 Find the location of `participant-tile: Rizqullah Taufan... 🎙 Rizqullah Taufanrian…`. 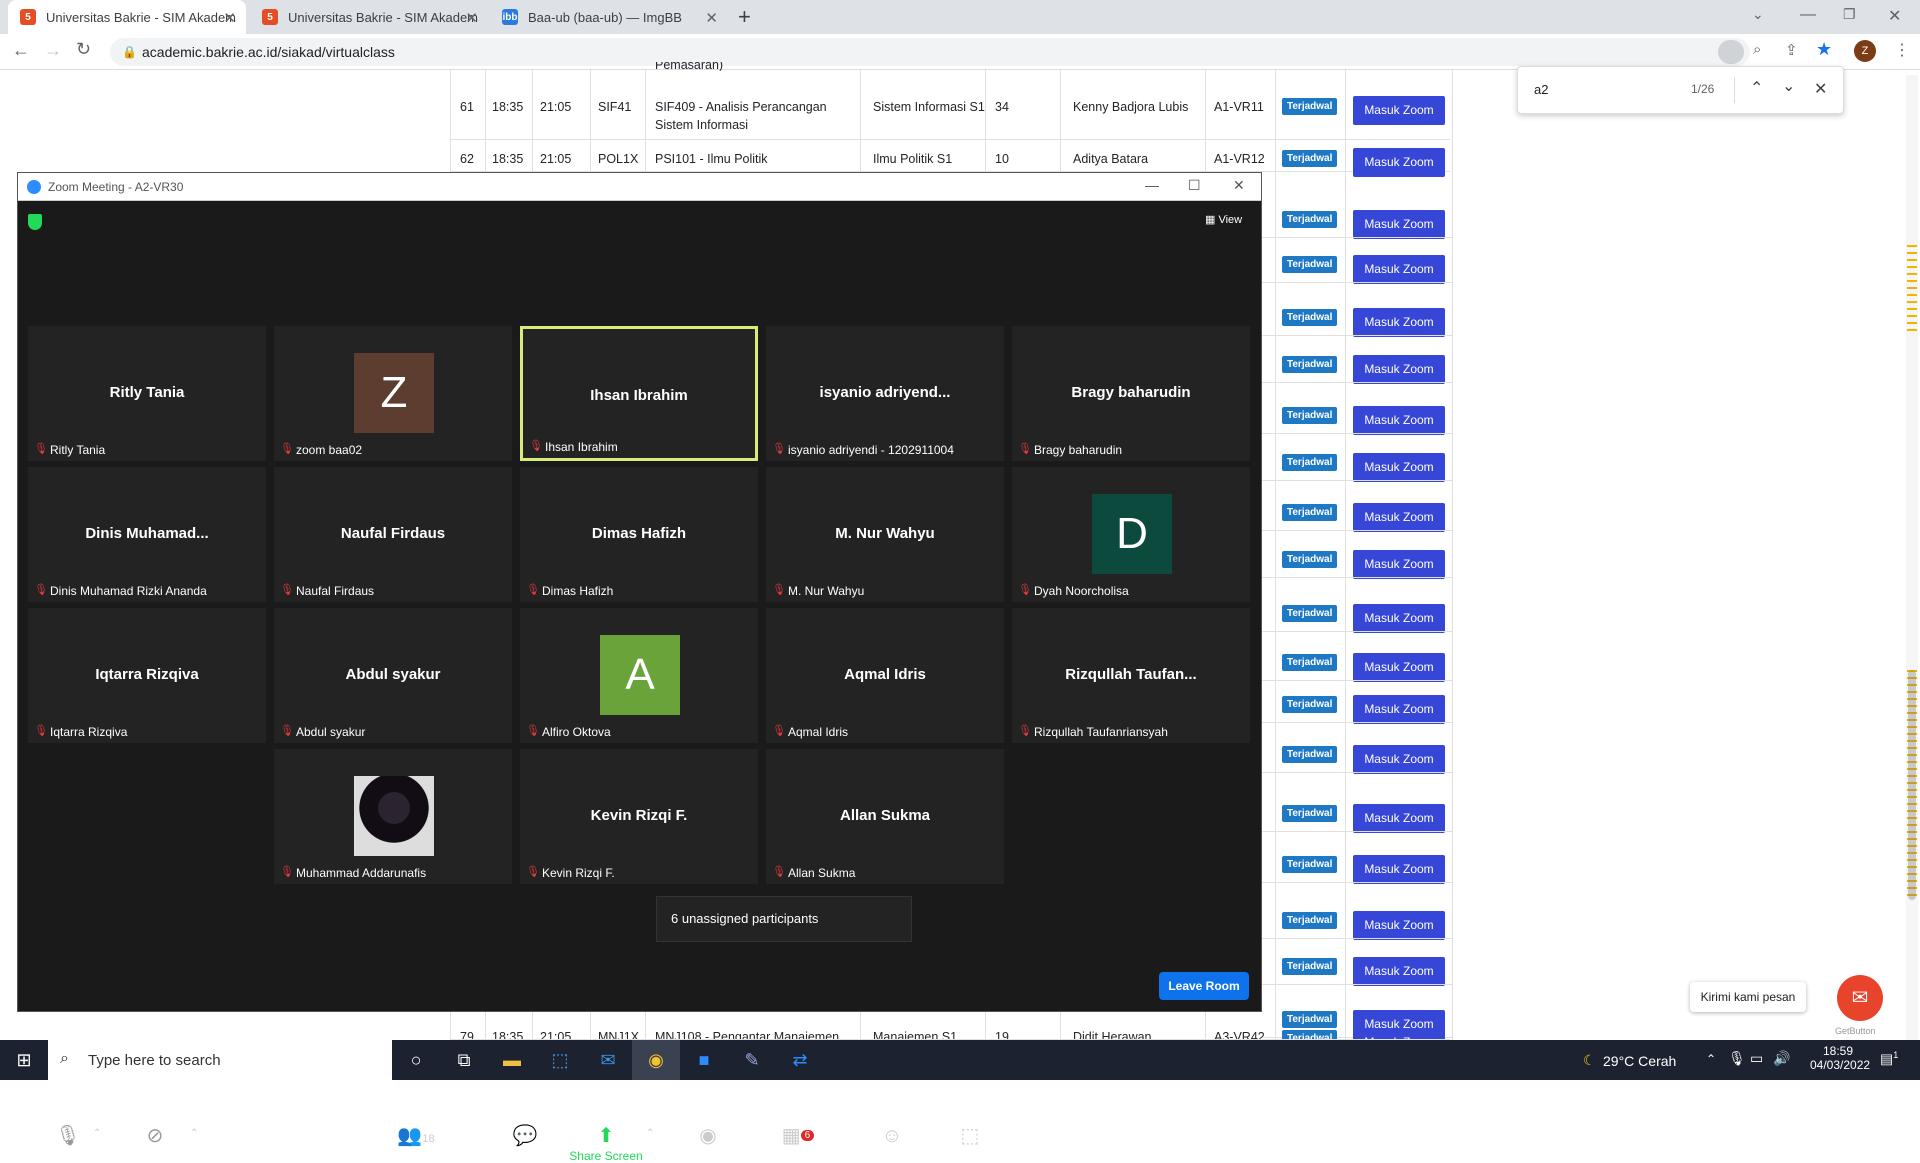

participant-tile: Rizqullah Taufan... 🎙 Rizqullah Taufanrian… is located at coordinates (1131, 675).